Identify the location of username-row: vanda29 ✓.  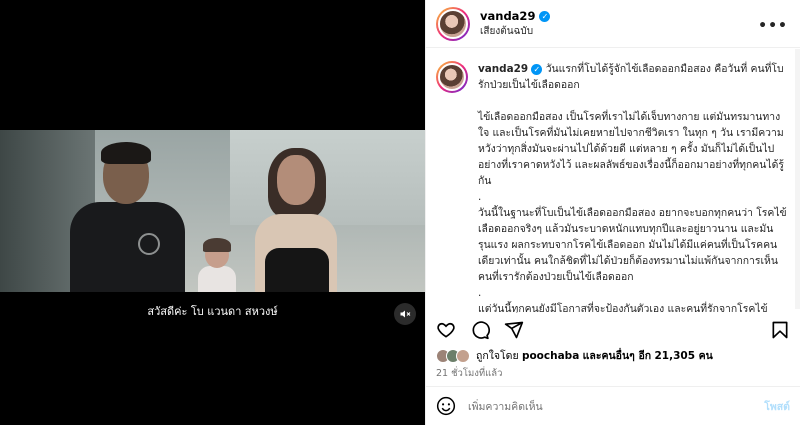
(515, 16).